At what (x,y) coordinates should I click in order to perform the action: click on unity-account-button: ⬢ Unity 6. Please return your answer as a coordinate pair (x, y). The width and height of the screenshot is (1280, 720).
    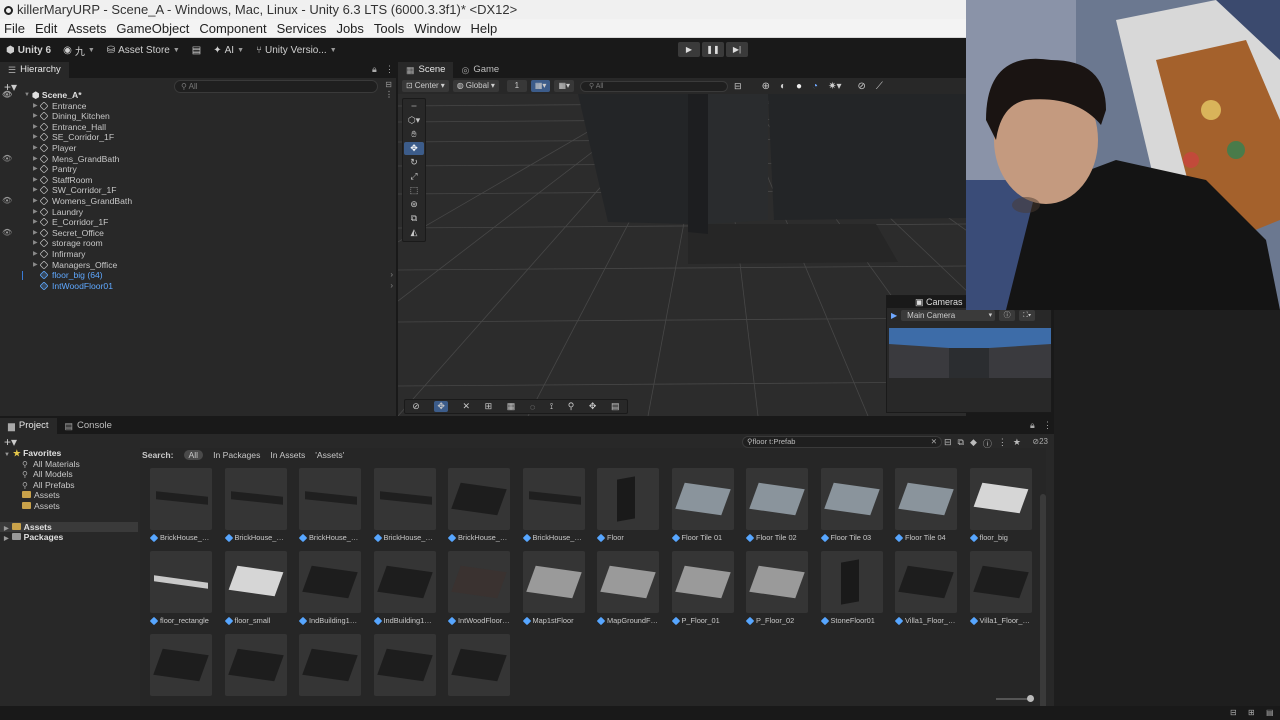
    Looking at the image, I should click on (28, 50).